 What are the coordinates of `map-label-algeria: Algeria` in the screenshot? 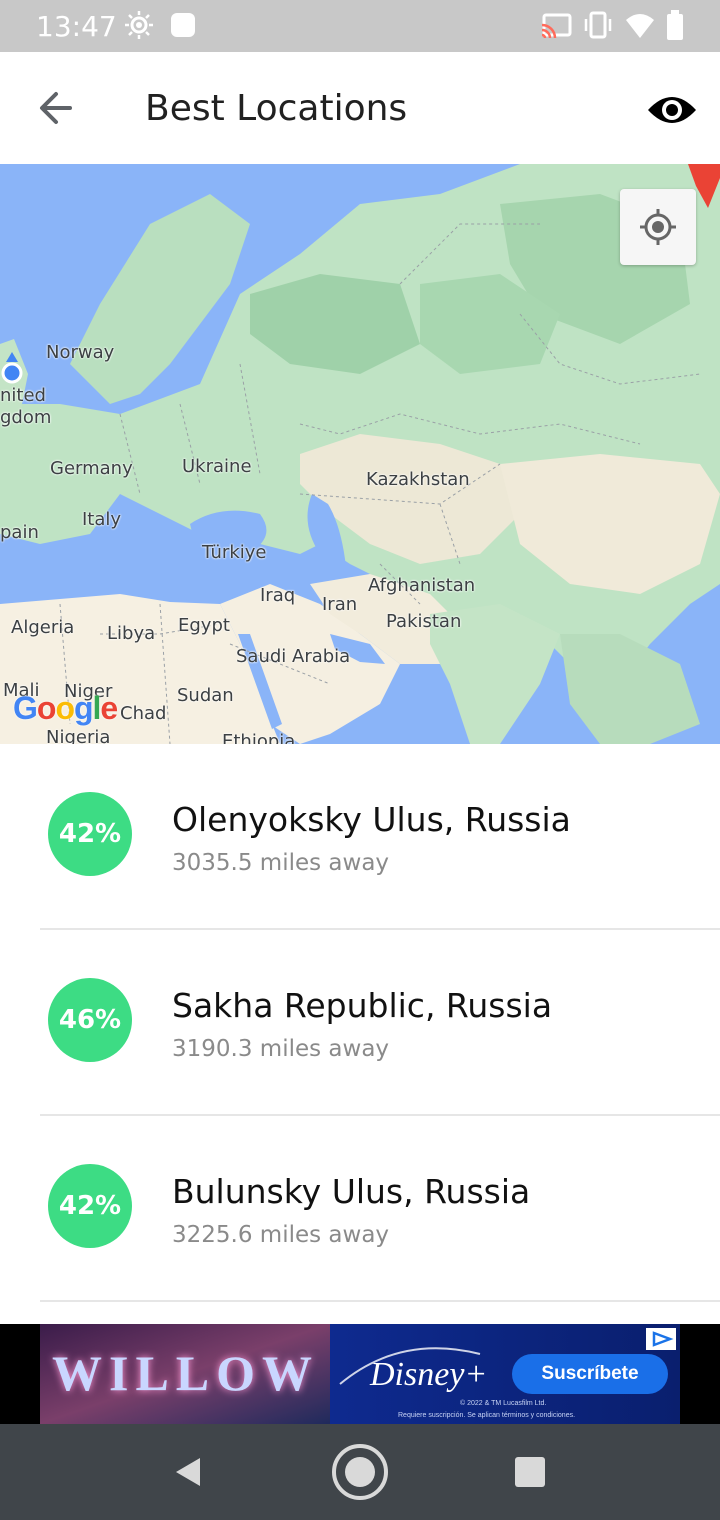 It's located at (43, 627).